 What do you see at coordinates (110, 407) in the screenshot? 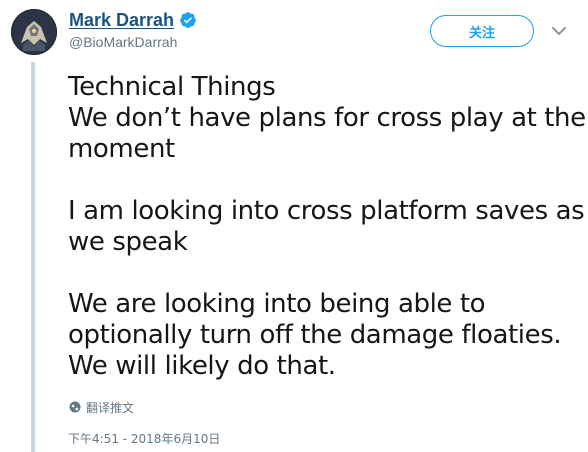
I see `translate-tweet-label: 翻译推文` at bounding box center [110, 407].